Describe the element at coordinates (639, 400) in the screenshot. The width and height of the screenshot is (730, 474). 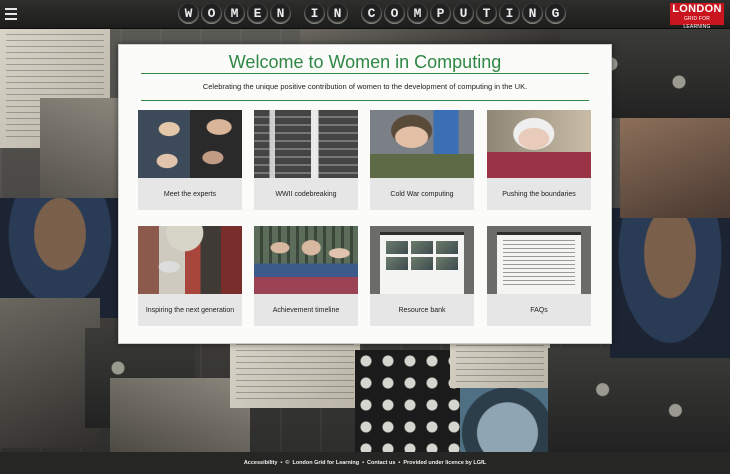
I see `bg-photo-mainframe` at that location.